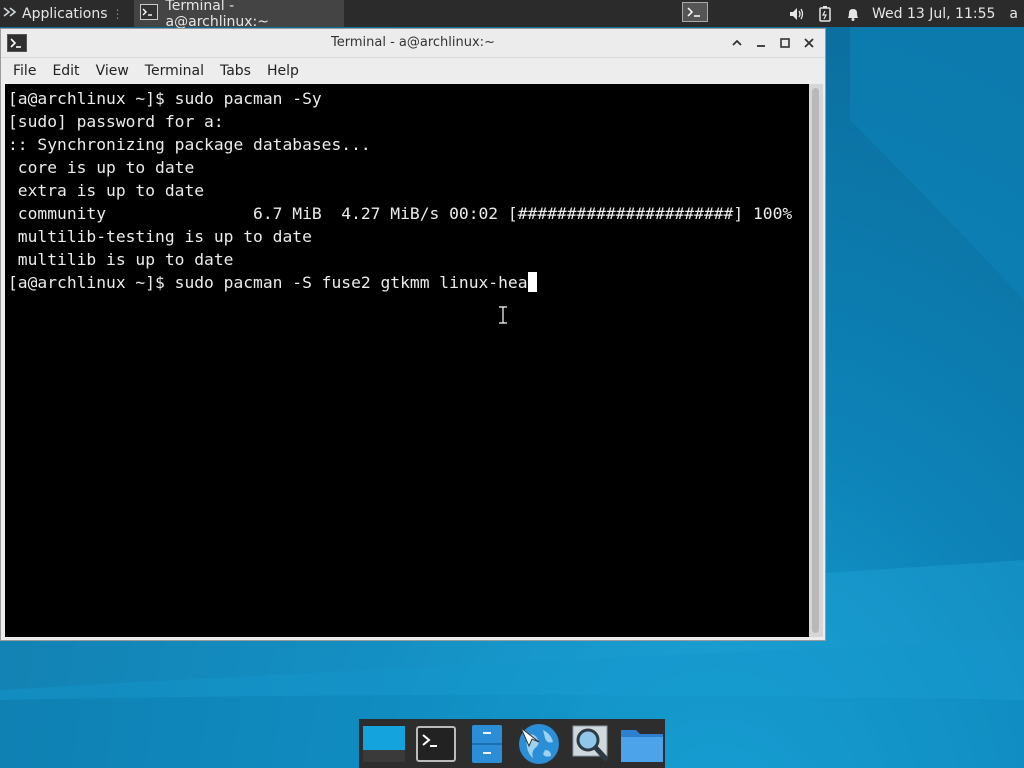 This screenshot has height=768, width=1024. I want to click on applications-menu-button: Applications ⋮, so click(65, 13).